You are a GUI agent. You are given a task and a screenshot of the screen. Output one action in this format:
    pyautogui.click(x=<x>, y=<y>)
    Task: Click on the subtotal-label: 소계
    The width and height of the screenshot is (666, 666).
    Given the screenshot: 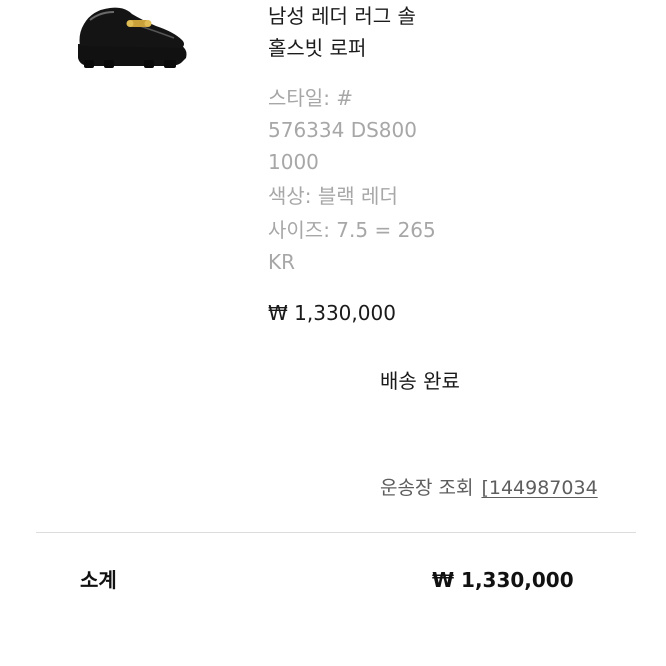 What is the action you would take?
    pyautogui.click(x=98, y=580)
    